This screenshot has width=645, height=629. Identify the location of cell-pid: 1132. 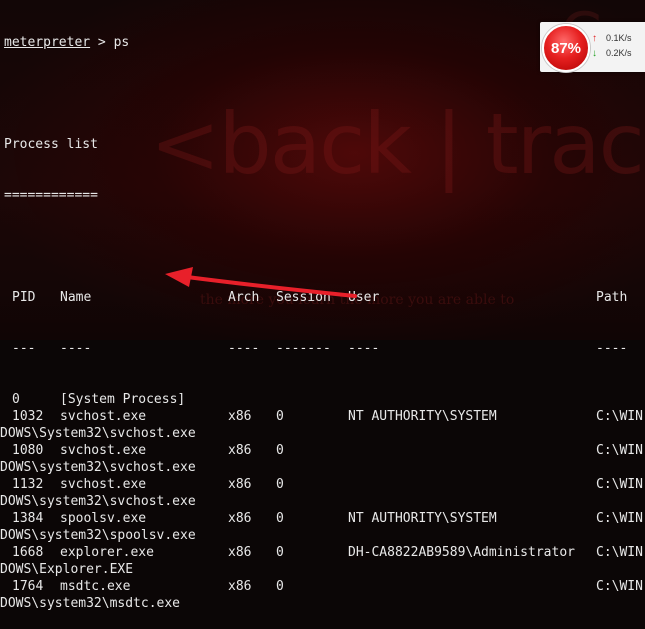
(28, 484).